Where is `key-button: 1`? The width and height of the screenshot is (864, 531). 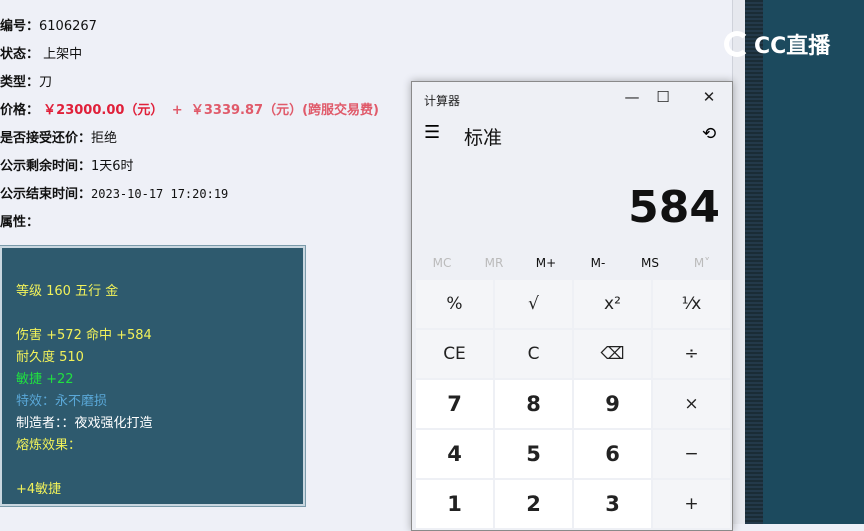 key-button: 1 is located at coordinates (454, 504).